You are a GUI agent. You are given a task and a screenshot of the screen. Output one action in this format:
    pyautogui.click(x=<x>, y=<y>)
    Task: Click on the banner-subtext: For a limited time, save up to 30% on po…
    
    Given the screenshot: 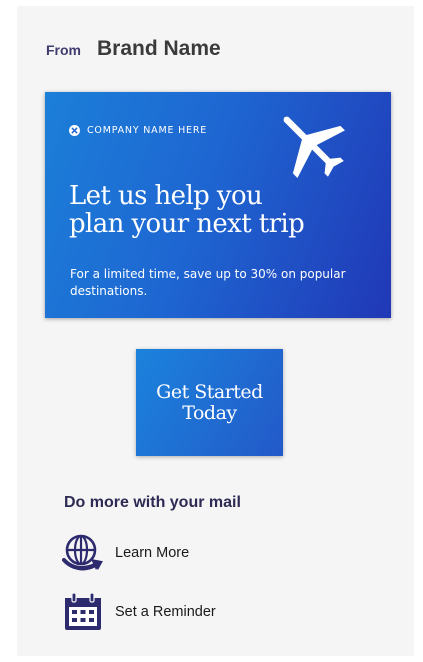 What is the action you would take?
    pyautogui.click(x=208, y=282)
    